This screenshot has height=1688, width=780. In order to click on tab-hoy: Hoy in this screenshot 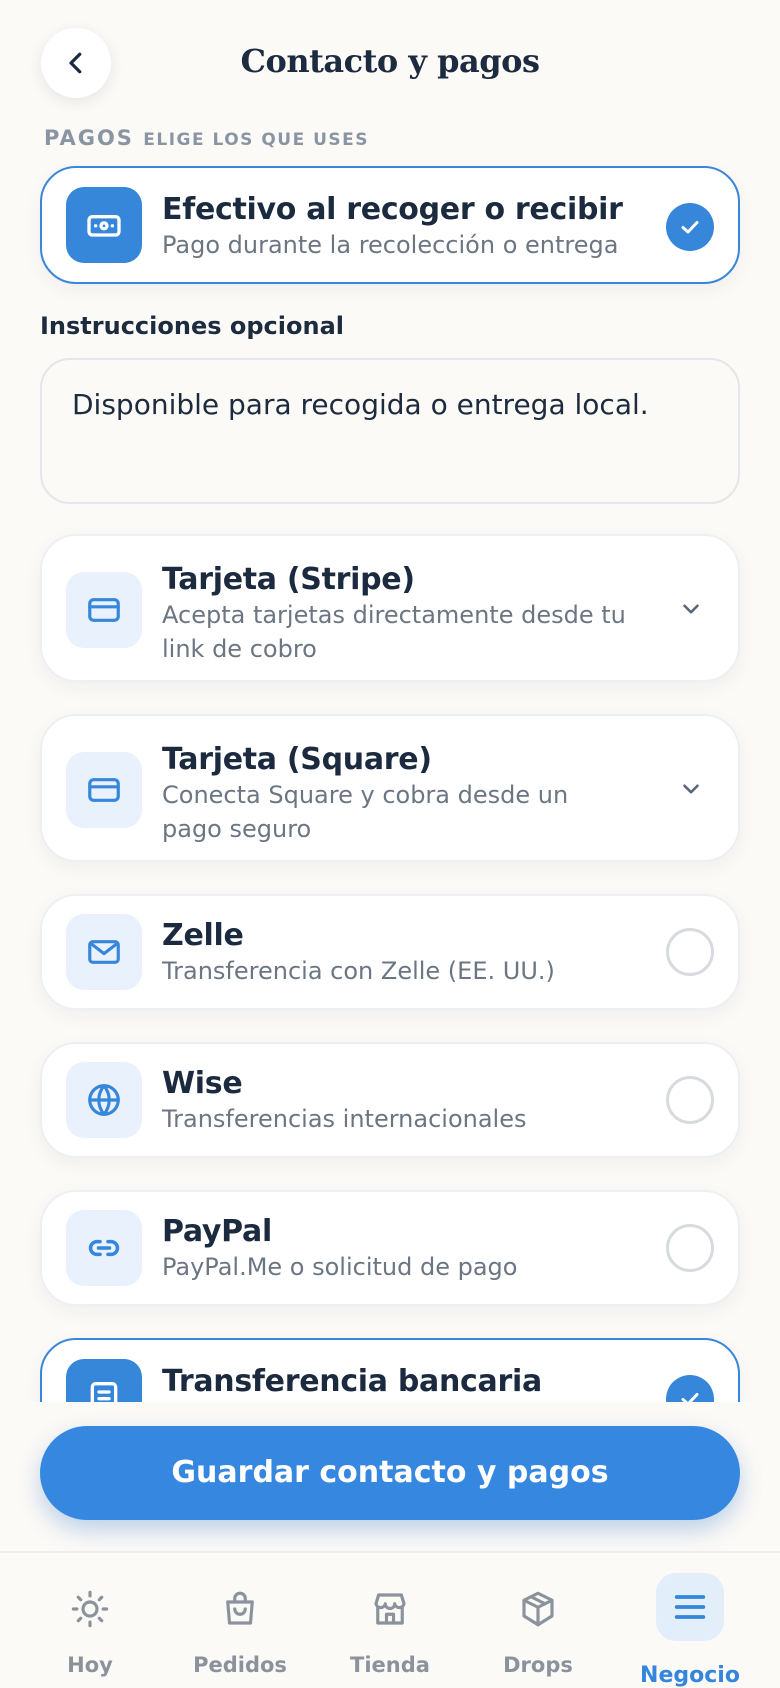, I will do `click(90, 1620)`.